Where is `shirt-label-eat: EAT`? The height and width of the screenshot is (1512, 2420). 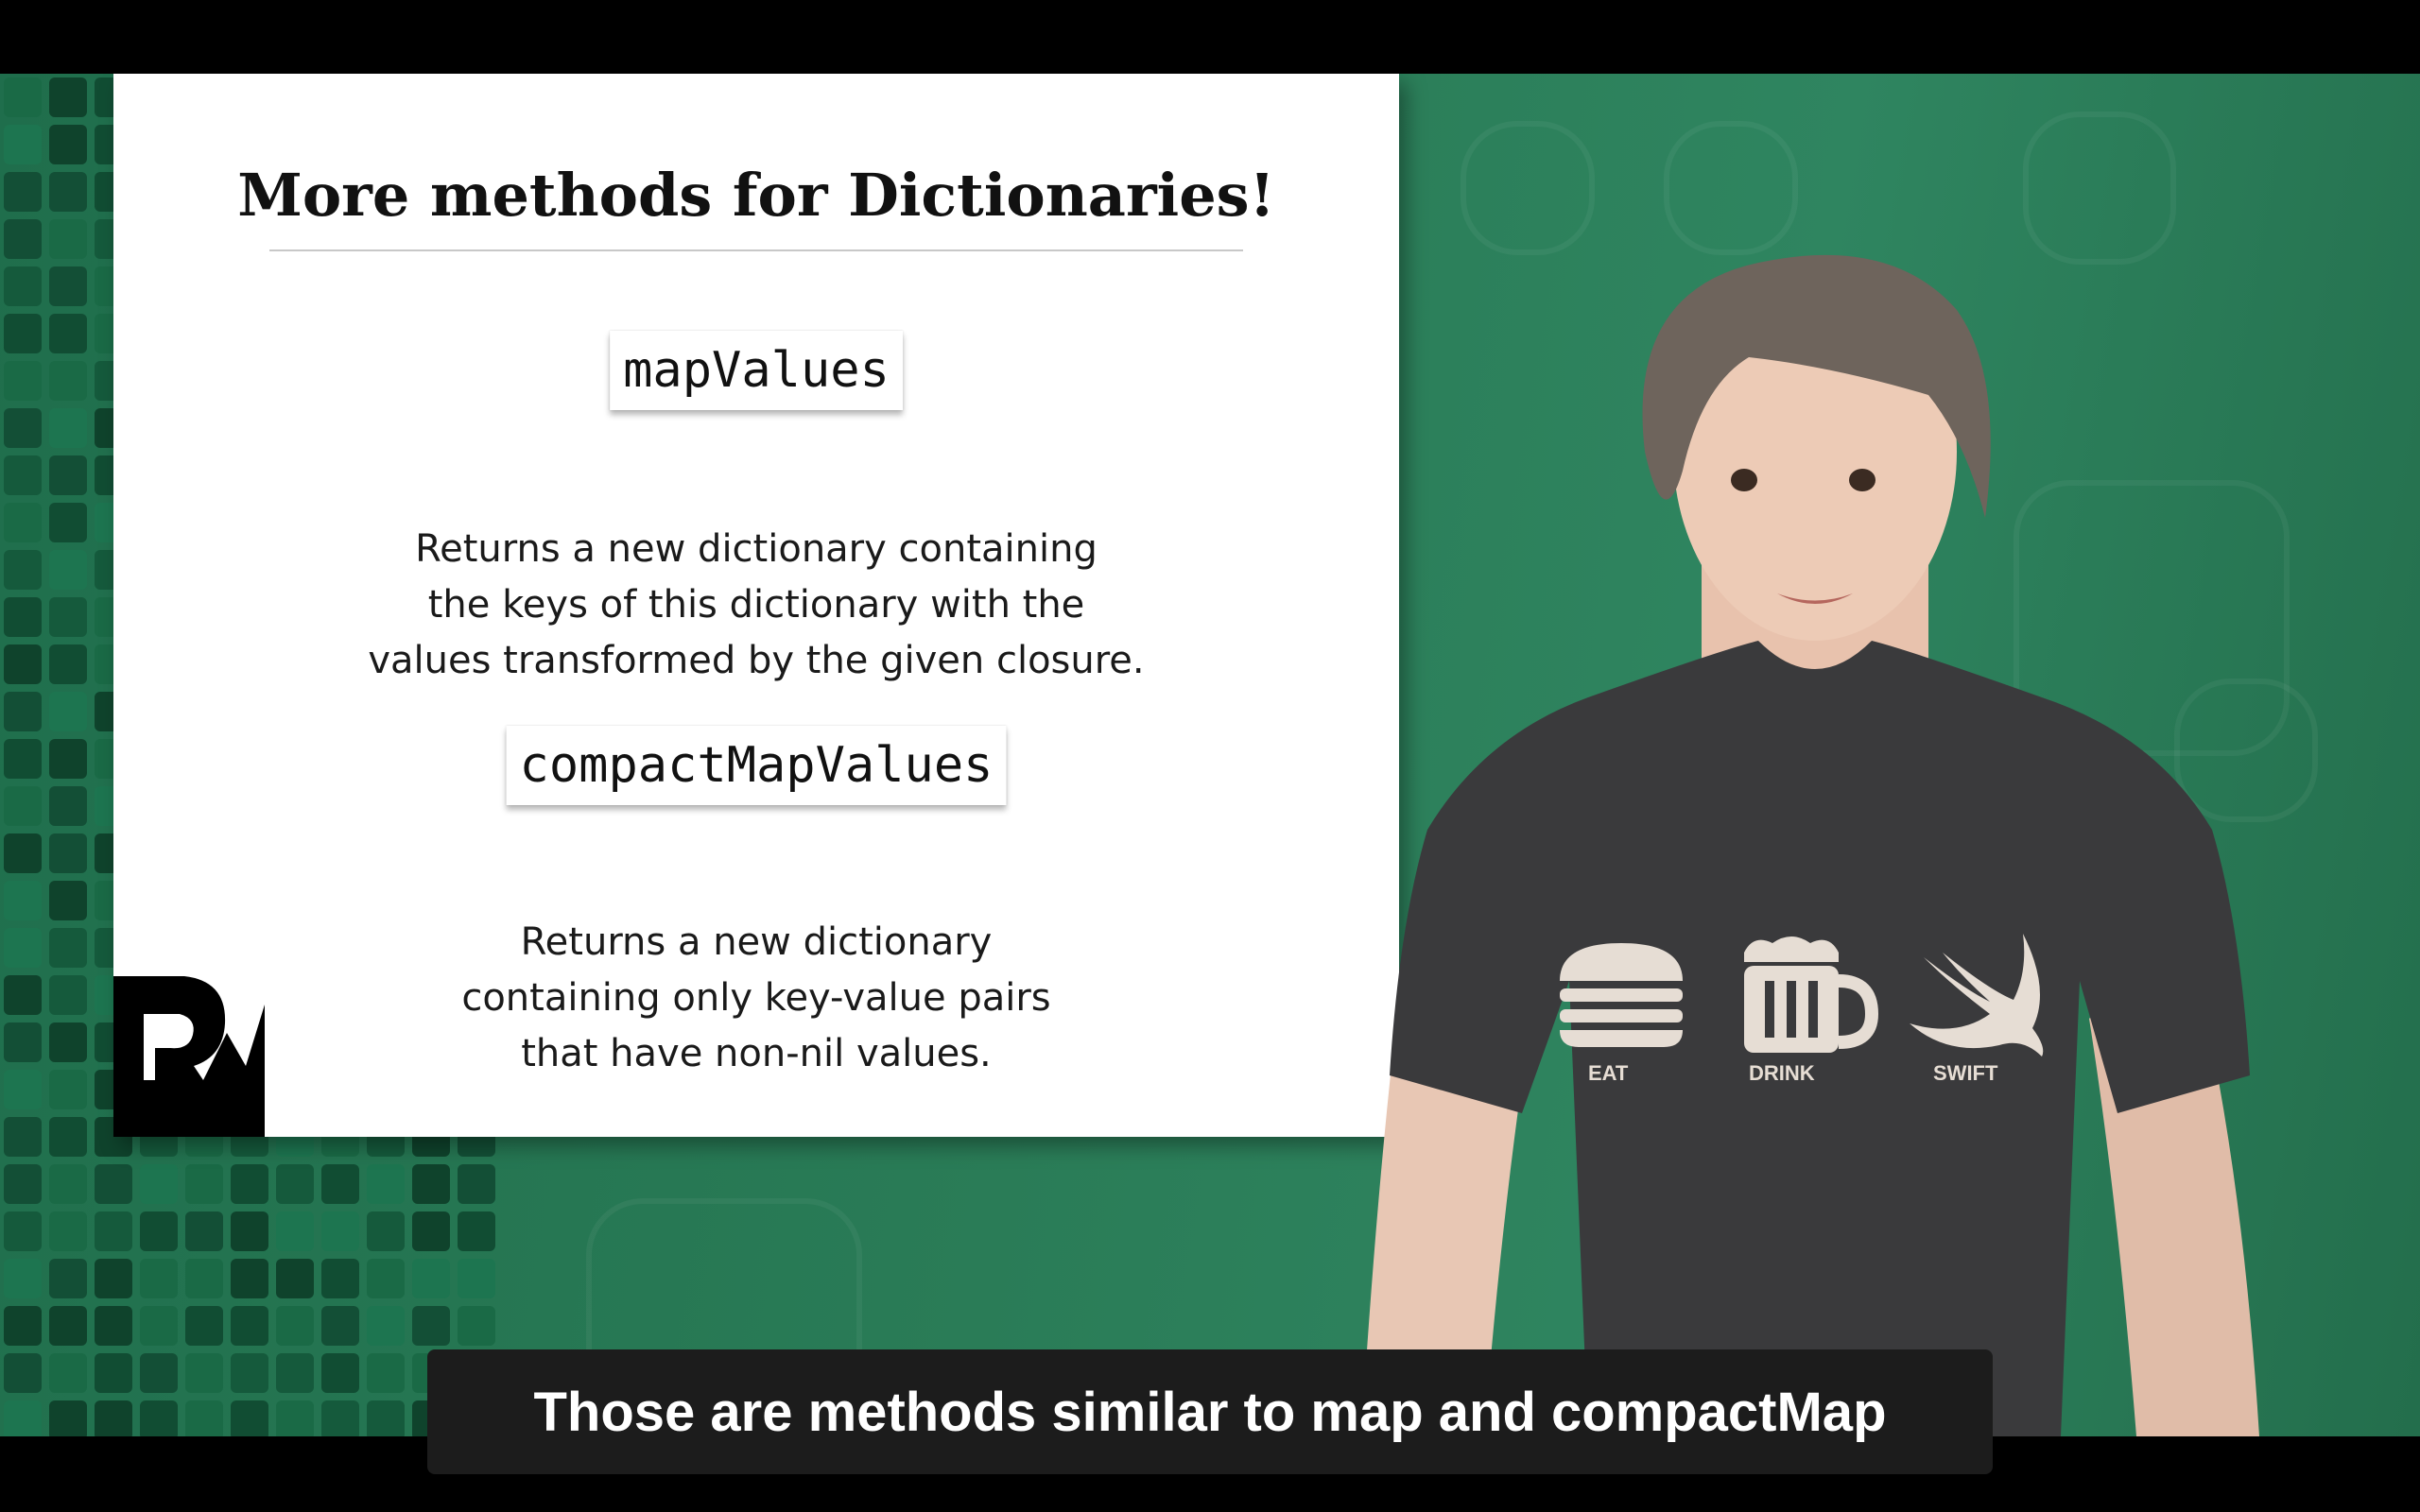 shirt-label-eat: EAT is located at coordinates (1608, 1073).